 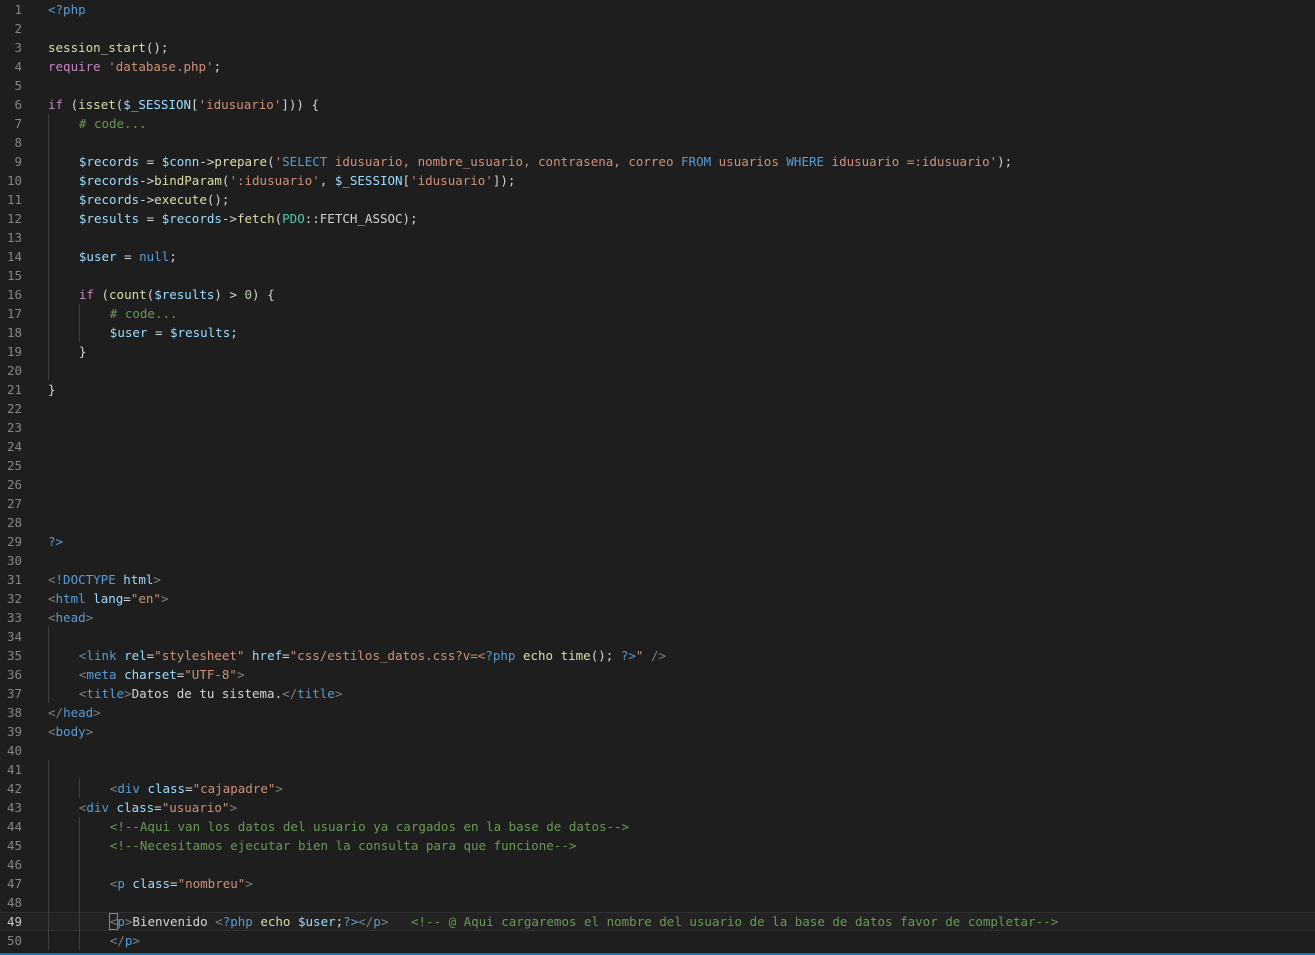 What do you see at coordinates (657, 275) in the screenshot?
I see `code-line: 15` at bounding box center [657, 275].